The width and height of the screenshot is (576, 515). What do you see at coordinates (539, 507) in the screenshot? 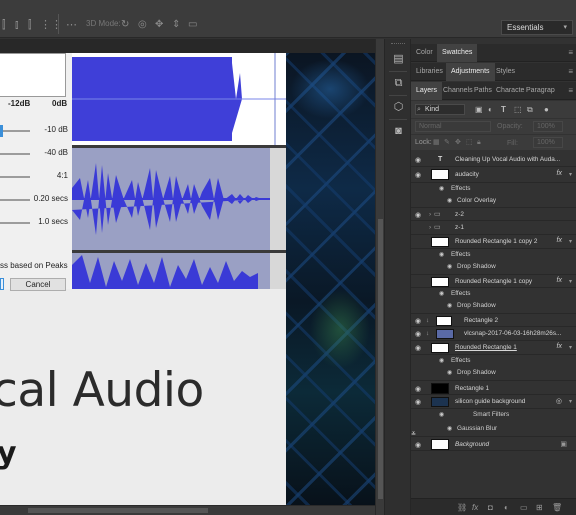
I see `new-layer-icon: ⊞` at bounding box center [539, 507].